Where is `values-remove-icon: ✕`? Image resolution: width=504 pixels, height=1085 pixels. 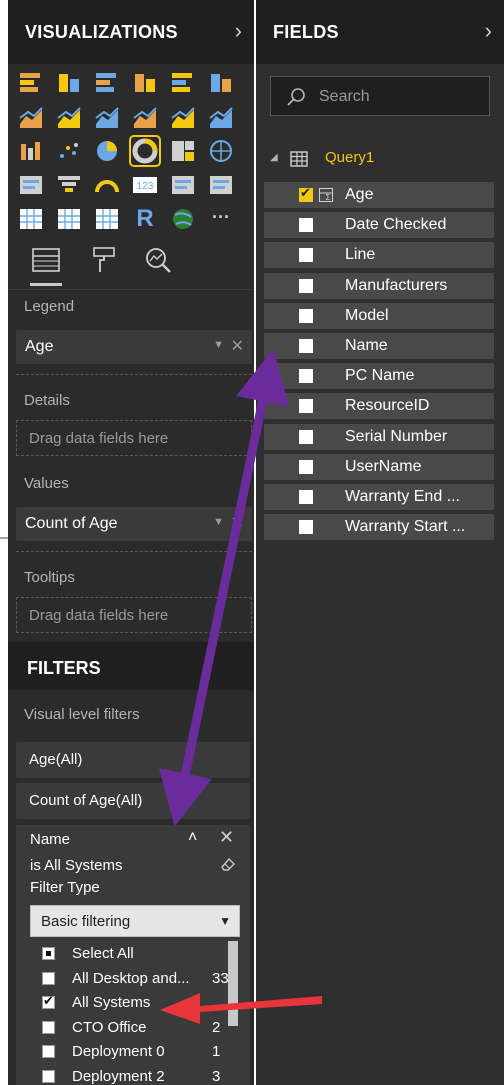 values-remove-icon: ✕ is located at coordinates (237, 523).